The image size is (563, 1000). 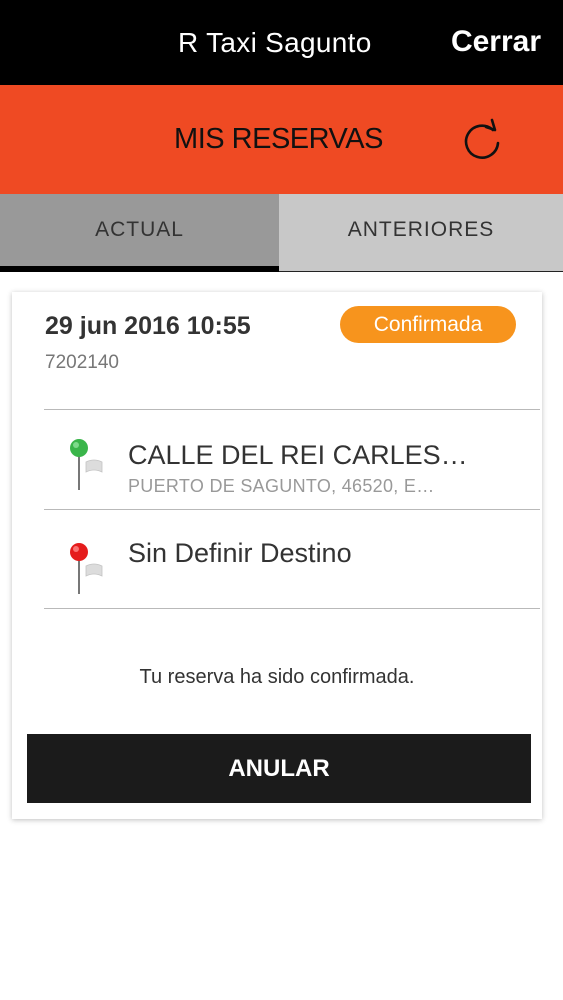 I want to click on confirmation-message: Tu reserva ha sido confirmada., so click(x=277, y=677).